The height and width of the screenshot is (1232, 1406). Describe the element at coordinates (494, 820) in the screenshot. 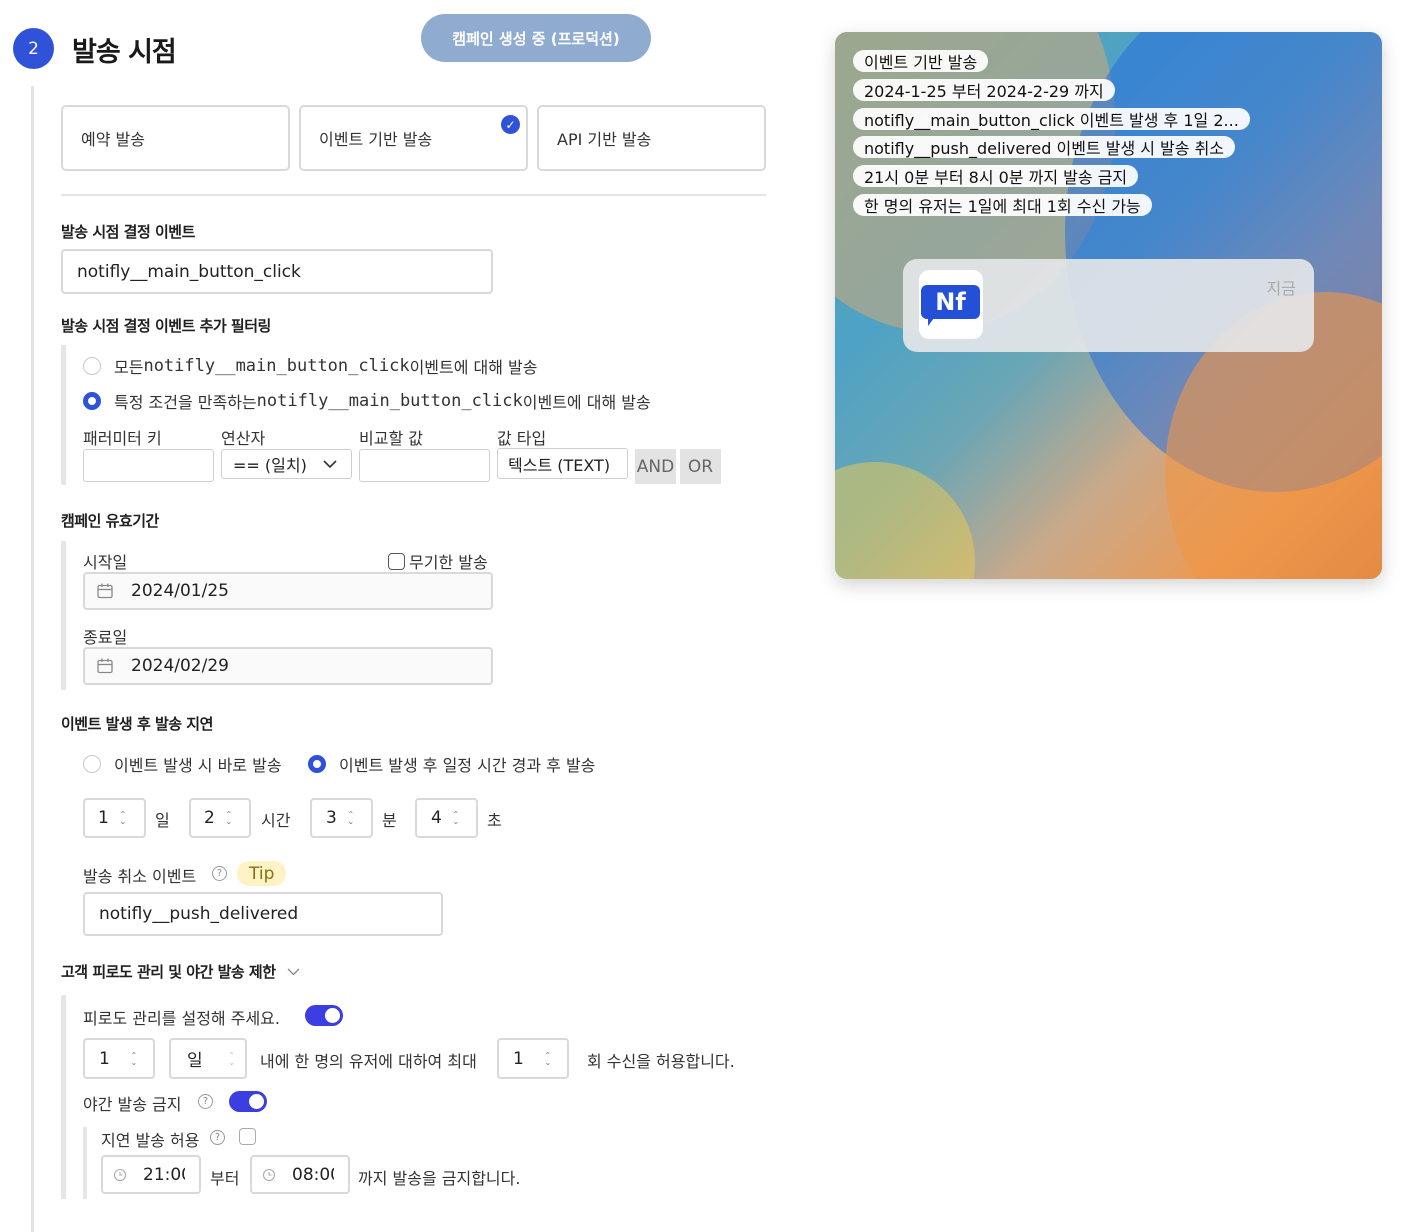

I see `seconds-unit-label: 초` at that location.